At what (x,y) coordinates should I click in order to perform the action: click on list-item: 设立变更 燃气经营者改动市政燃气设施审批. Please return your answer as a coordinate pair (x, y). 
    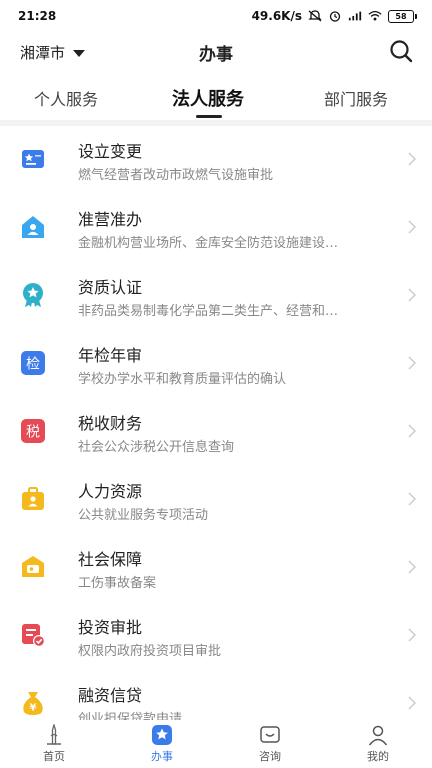
    Looking at the image, I should click on (216, 160).